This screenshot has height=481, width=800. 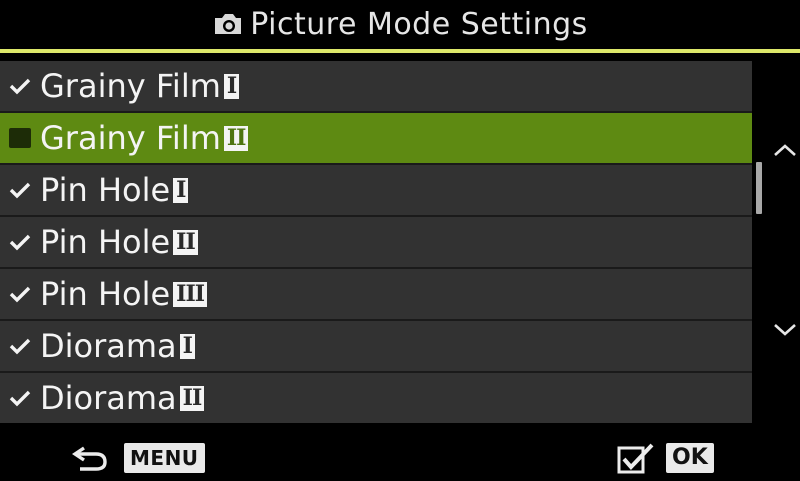 What do you see at coordinates (776, 241) in the screenshot?
I see `scroll-area` at bounding box center [776, 241].